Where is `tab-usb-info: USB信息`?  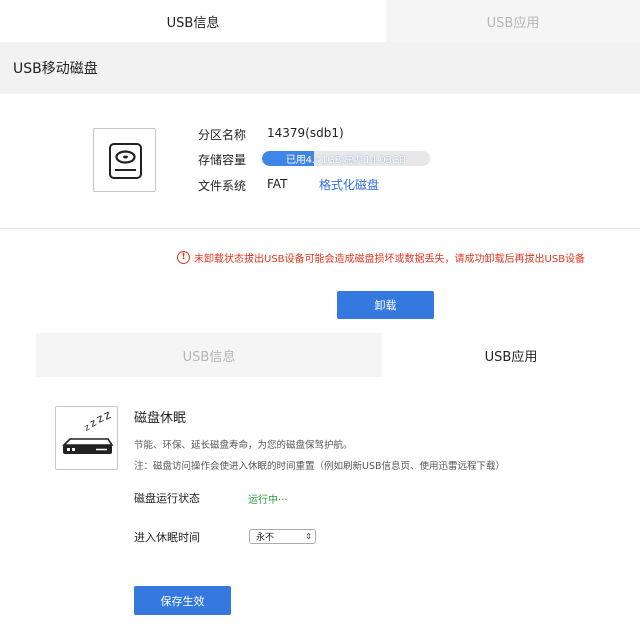
tab-usb-info: USB信息 is located at coordinates (193, 21).